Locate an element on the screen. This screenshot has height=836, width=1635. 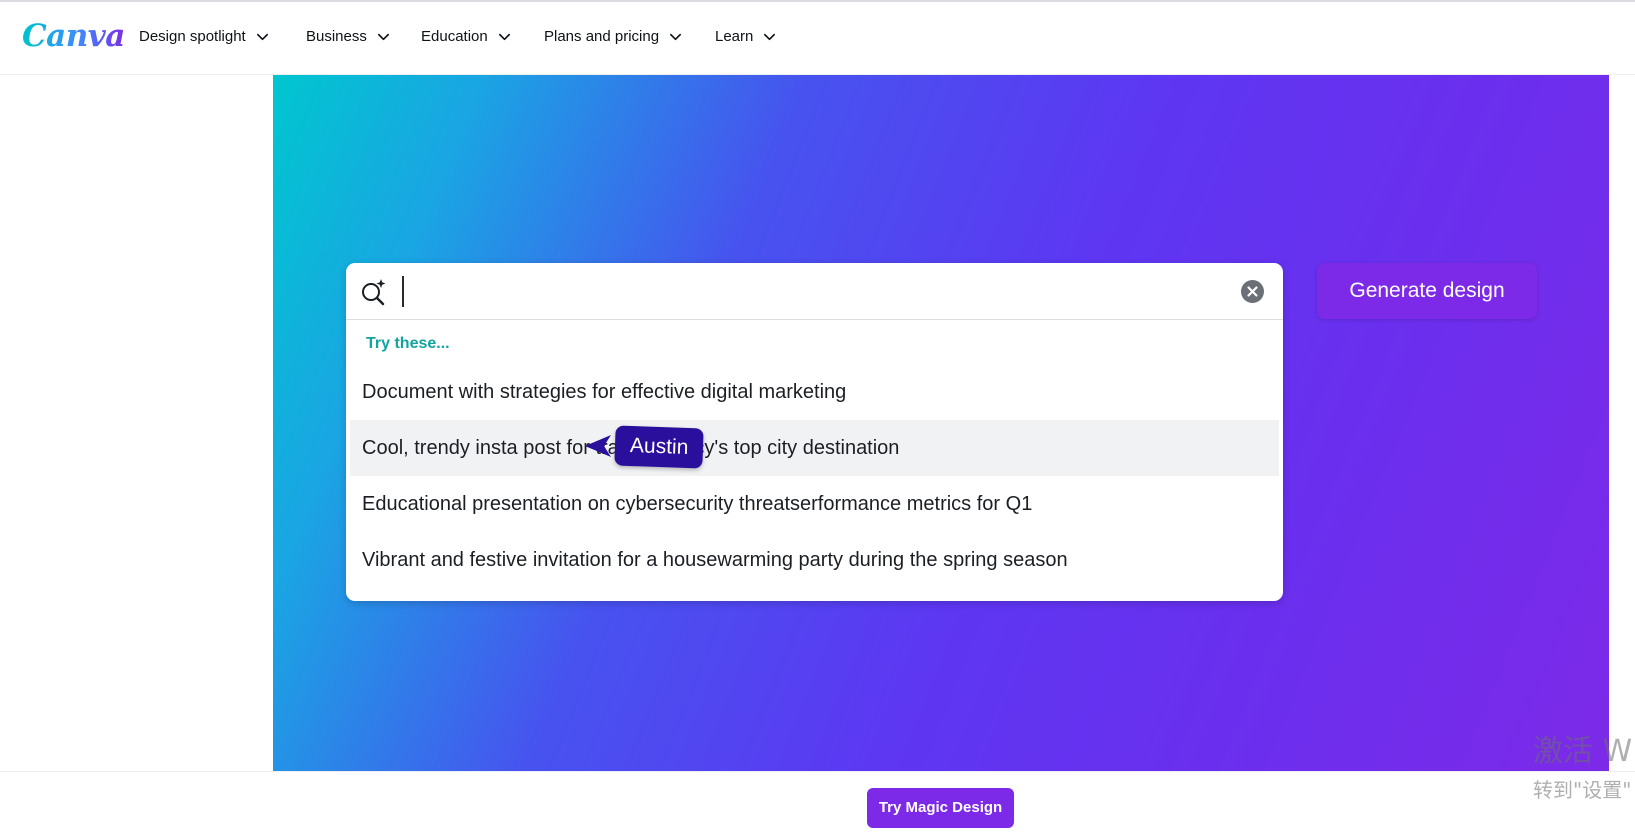
nav-label: Learn is located at coordinates (734, 36).